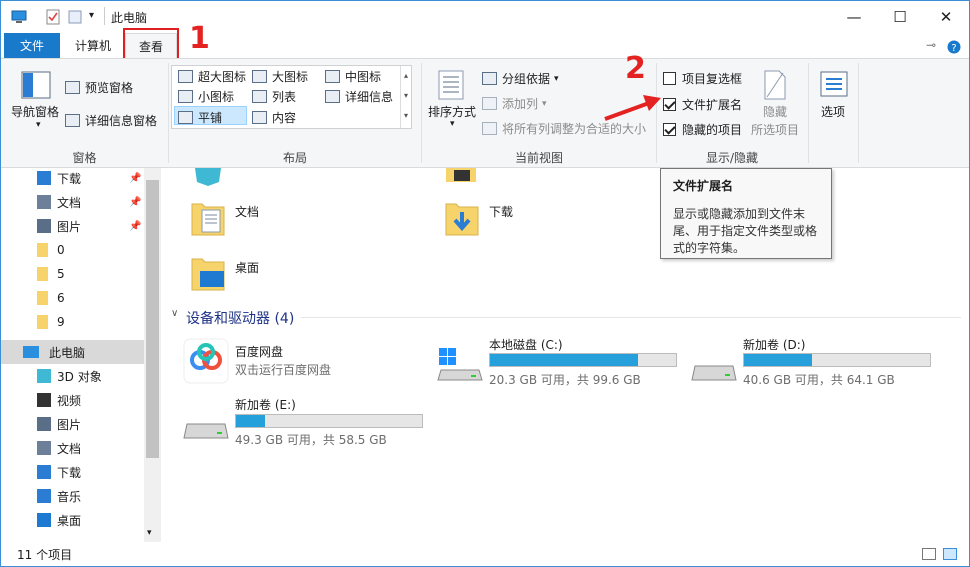 This screenshot has height=567, width=970. Describe the element at coordinates (208, 218) in the screenshot. I see `documents-folder-icon` at that location.